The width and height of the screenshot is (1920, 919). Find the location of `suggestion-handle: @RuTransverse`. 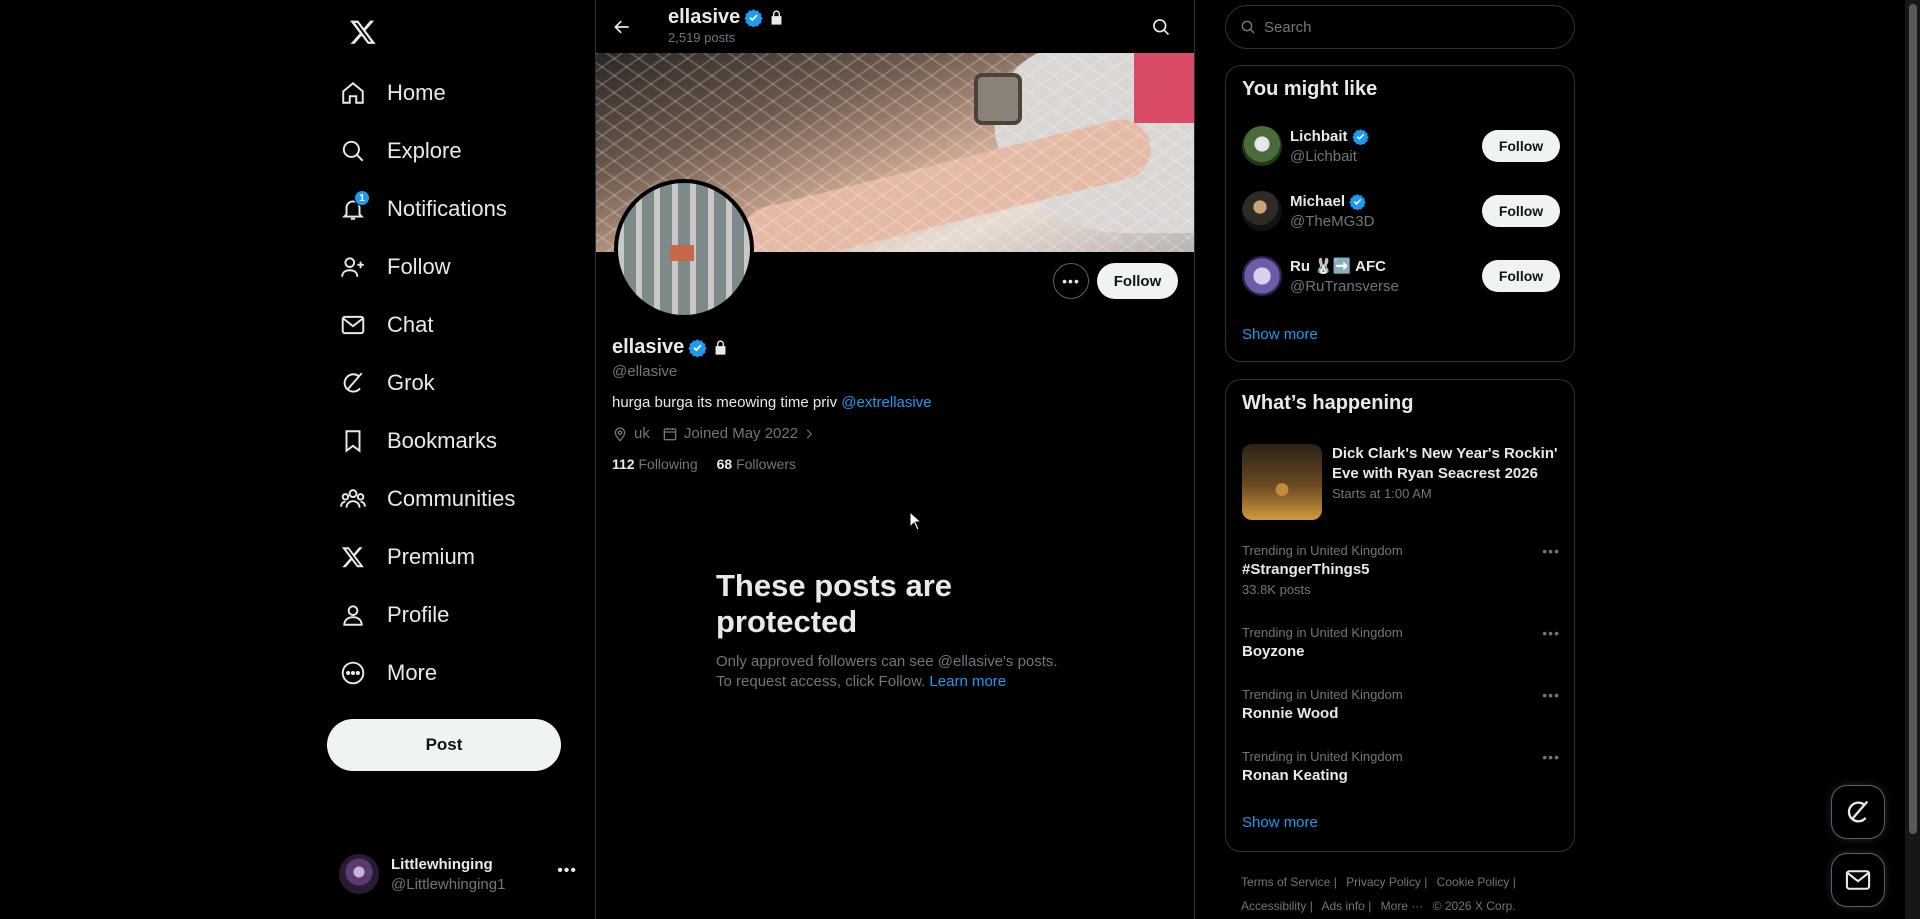

suggestion-handle: @RuTransverse is located at coordinates (1344, 286).